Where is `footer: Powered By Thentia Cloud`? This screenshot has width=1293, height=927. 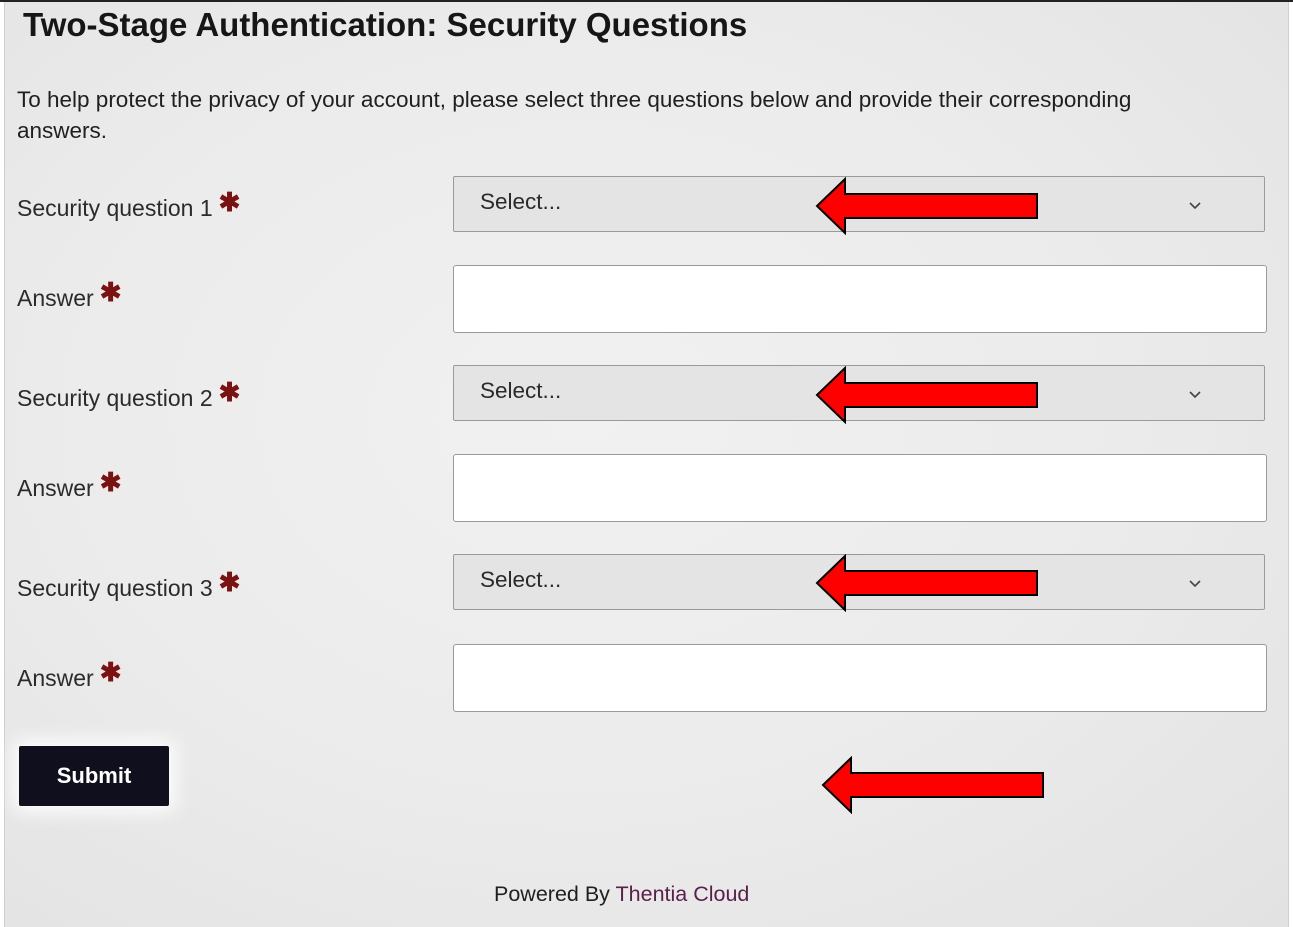
footer: Powered By Thentia Cloud is located at coordinates (621, 894).